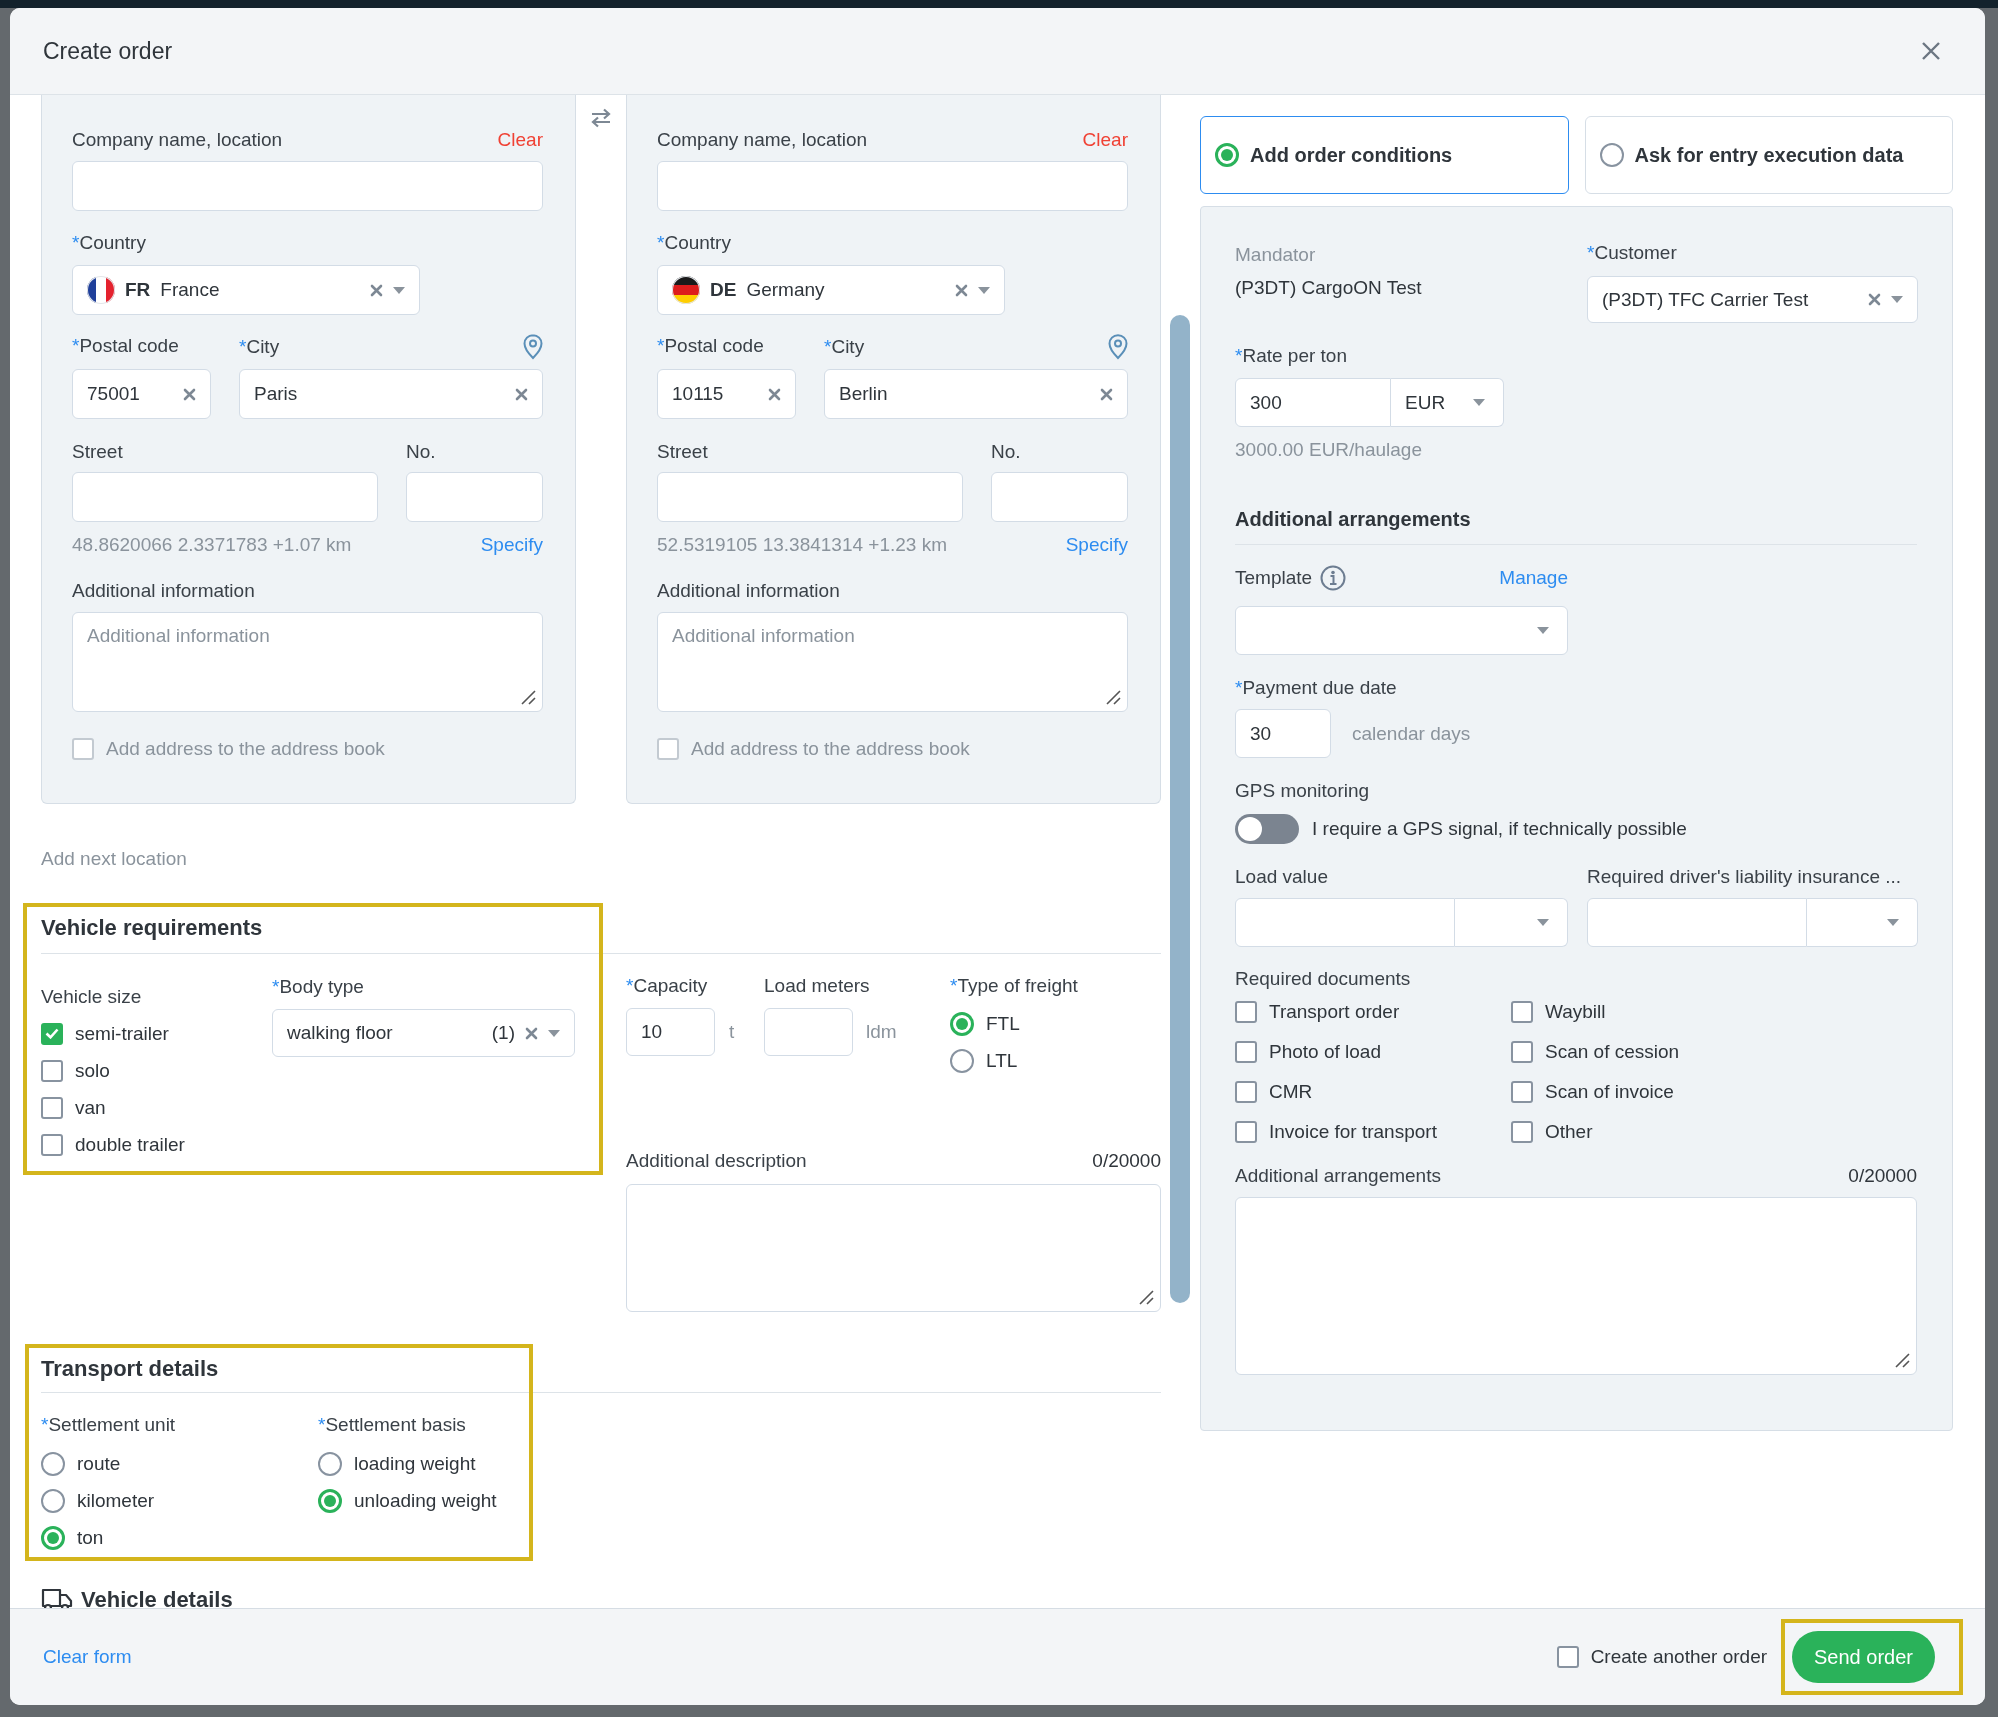 The image size is (1998, 1717). I want to click on info-icon, so click(1333, 578).